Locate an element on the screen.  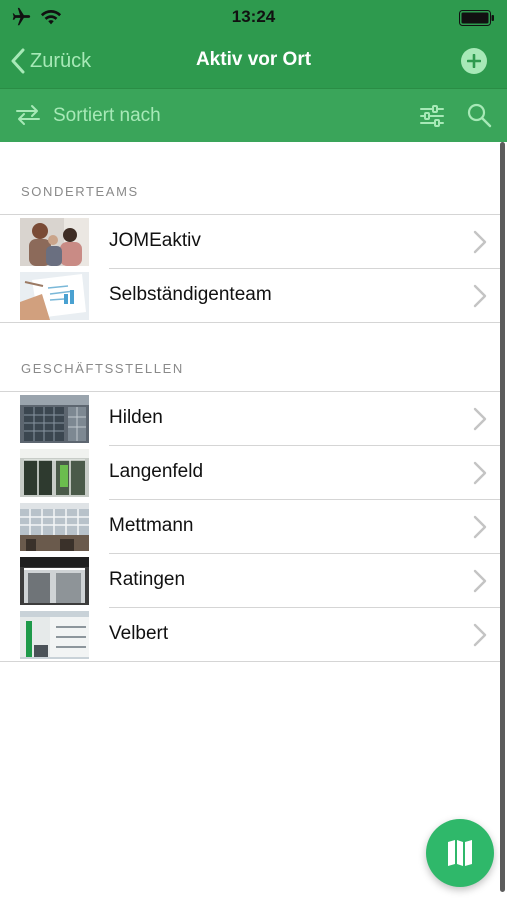
list-item-label: Velbert is located at coordinates (139, 633).